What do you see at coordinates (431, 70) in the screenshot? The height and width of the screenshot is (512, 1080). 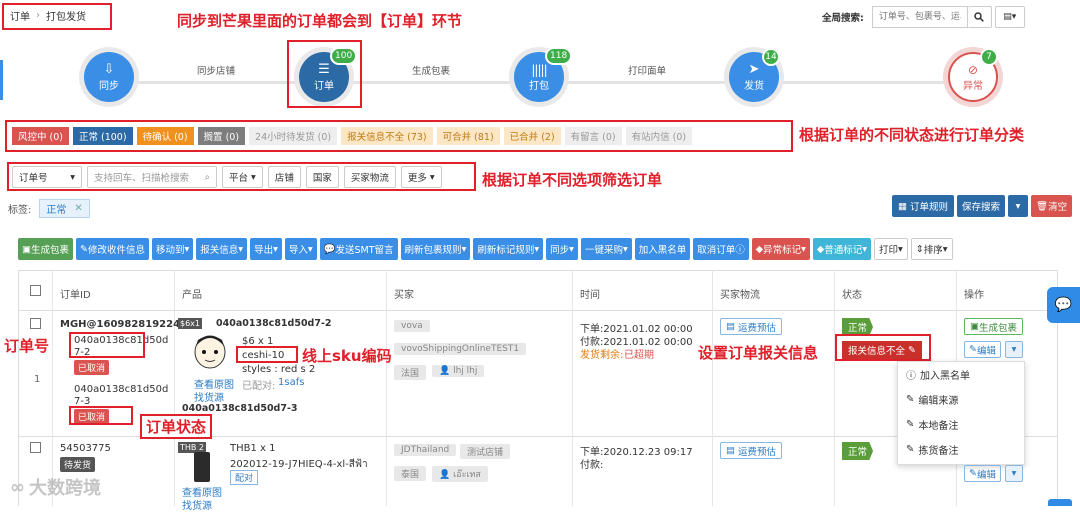 I see `step-link-gen-package: 生成包裹` at bounding box center [431, 70].